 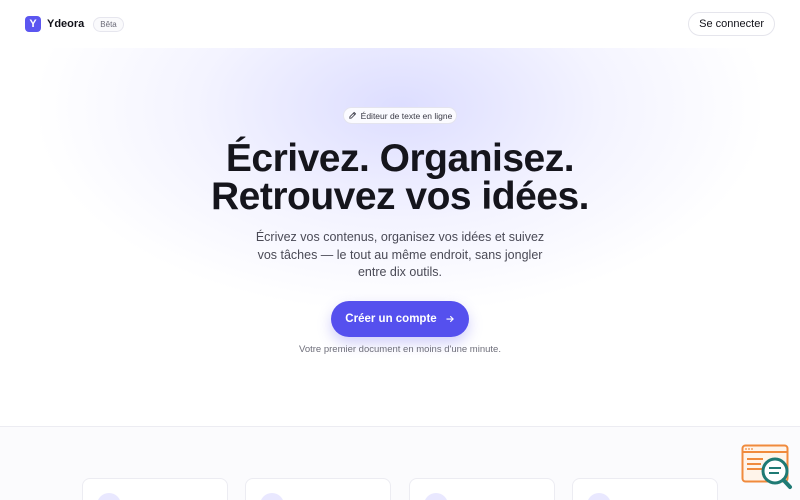 What do you see at coordinates (66, 24) in the screenshot?
I see `brand-name: Ydeora` at bounding box center [66, 24].